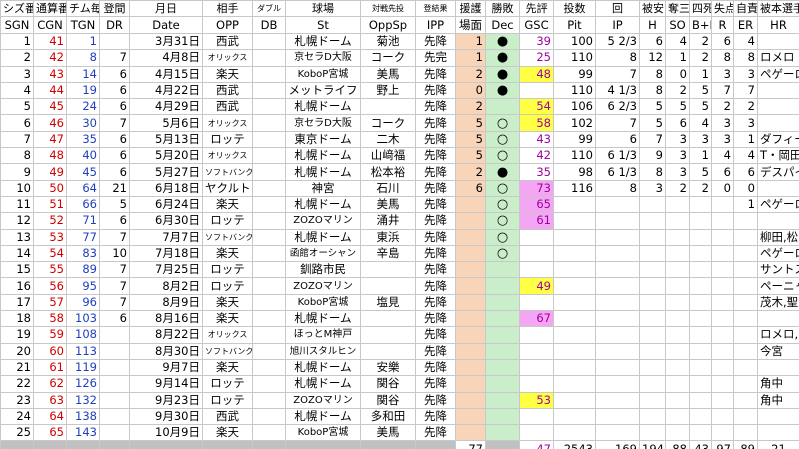  I want to click on cell-hr: T・岡田, so click(778, 156).